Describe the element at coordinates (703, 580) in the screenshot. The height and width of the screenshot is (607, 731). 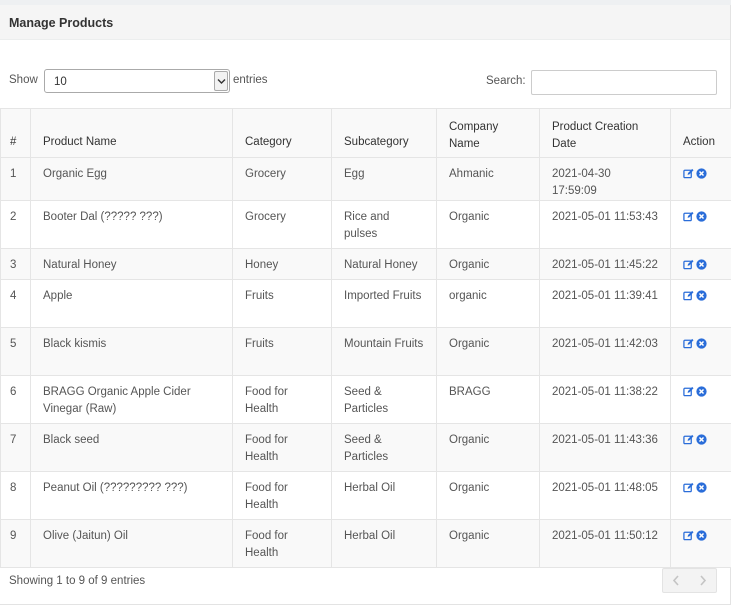
I see `chevron-right-icon` at that location.